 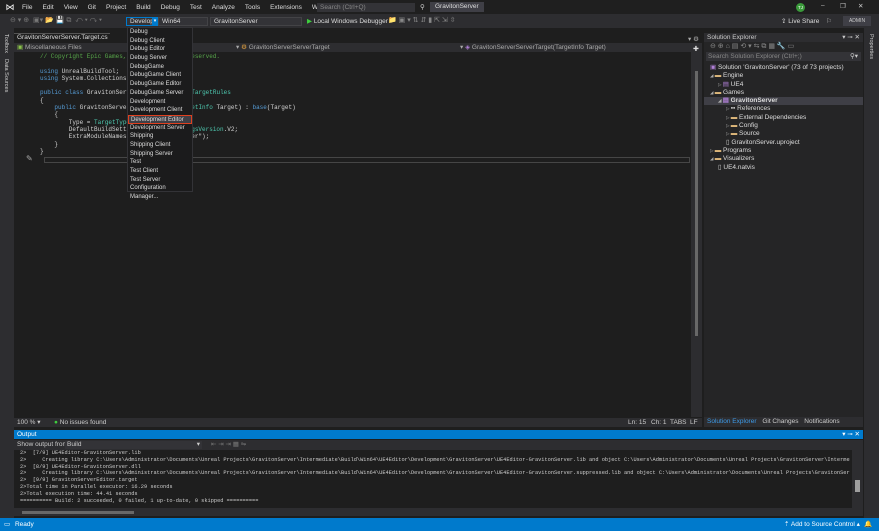 What do you see at coordinates (693, 39) in the screenshot?
I see `tab-overflow-icon: ▾ ⚙` at bounding box center [693, 39].